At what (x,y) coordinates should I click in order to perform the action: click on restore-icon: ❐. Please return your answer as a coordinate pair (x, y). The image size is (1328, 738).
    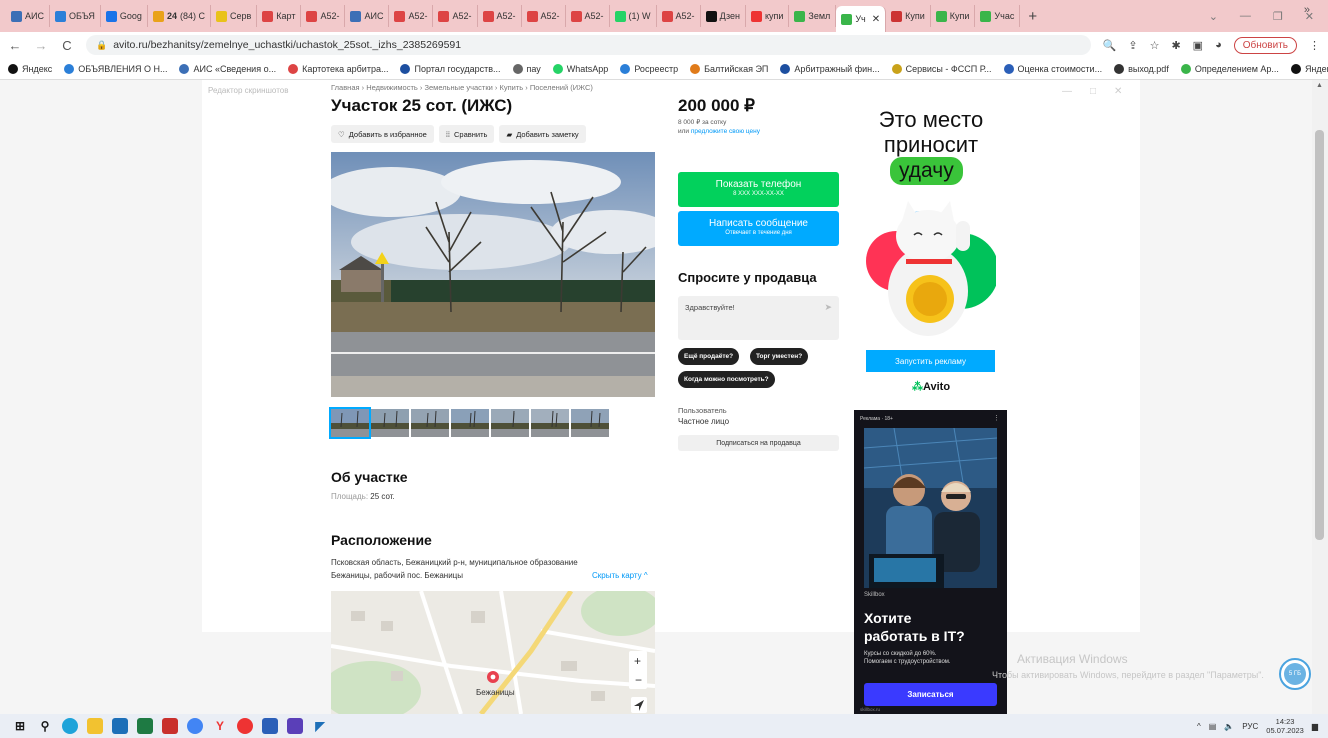
    Looking at the image, I should click on (1278, 16).